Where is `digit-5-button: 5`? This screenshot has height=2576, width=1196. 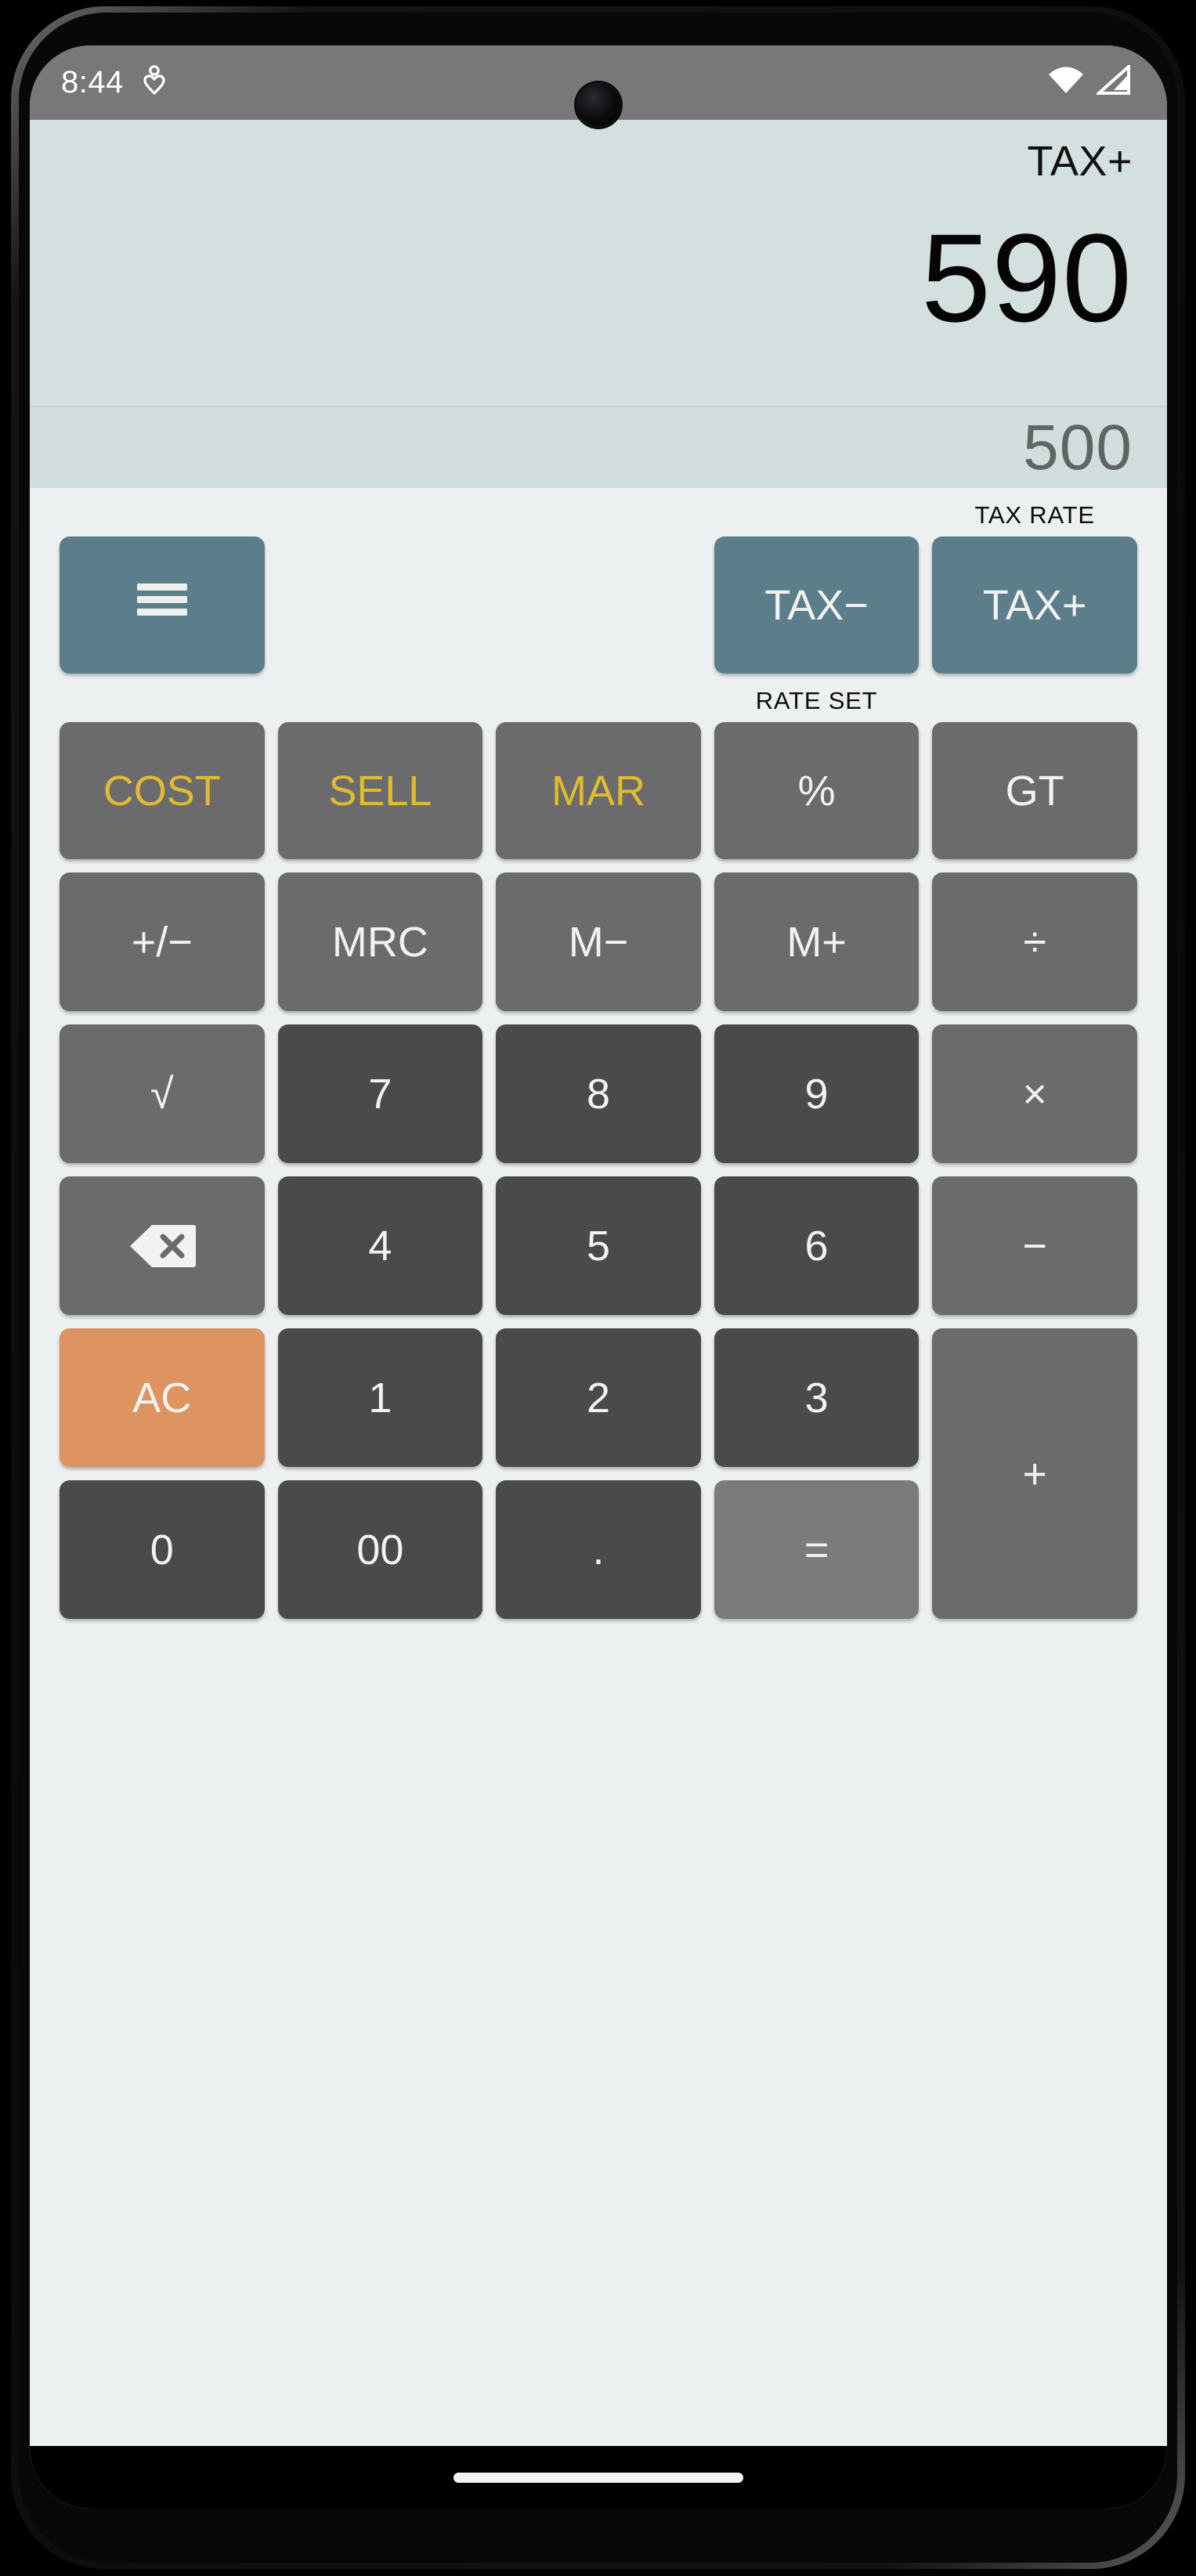 digit-5-button: 5 is located at coordinates (598, 1245).